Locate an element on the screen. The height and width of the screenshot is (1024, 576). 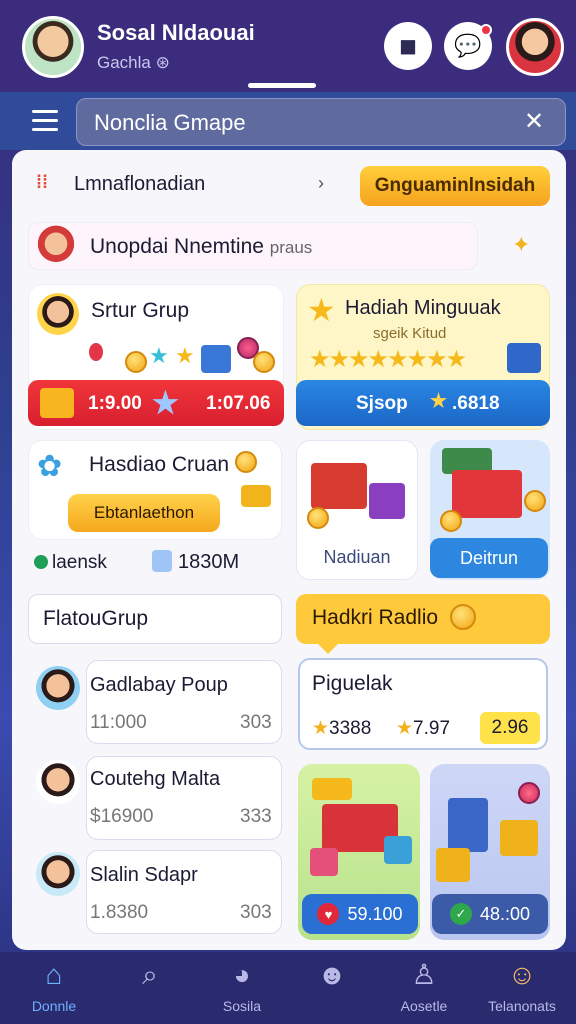
card-subtitle: sgeik Kitud is located at coordinates (410, 333).